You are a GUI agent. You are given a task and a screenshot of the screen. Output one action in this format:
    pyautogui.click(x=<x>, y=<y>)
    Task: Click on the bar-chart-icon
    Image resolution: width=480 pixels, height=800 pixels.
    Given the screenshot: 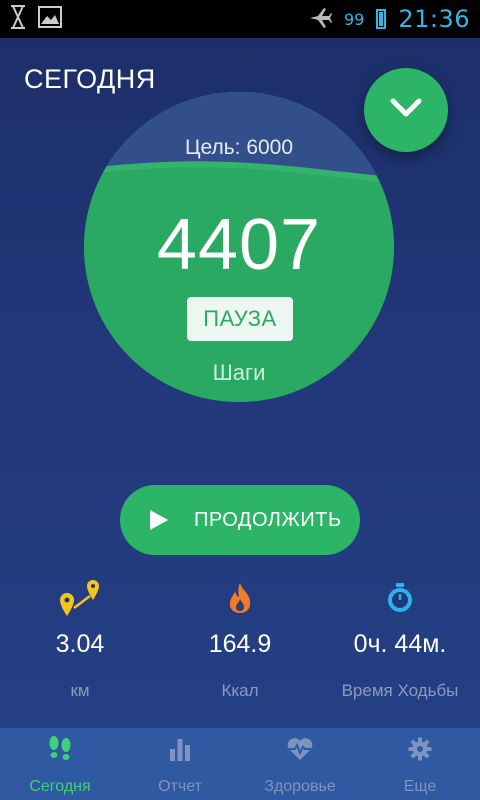 What is the action you would take?
    pyautogui.click(x=180, y=751)
    